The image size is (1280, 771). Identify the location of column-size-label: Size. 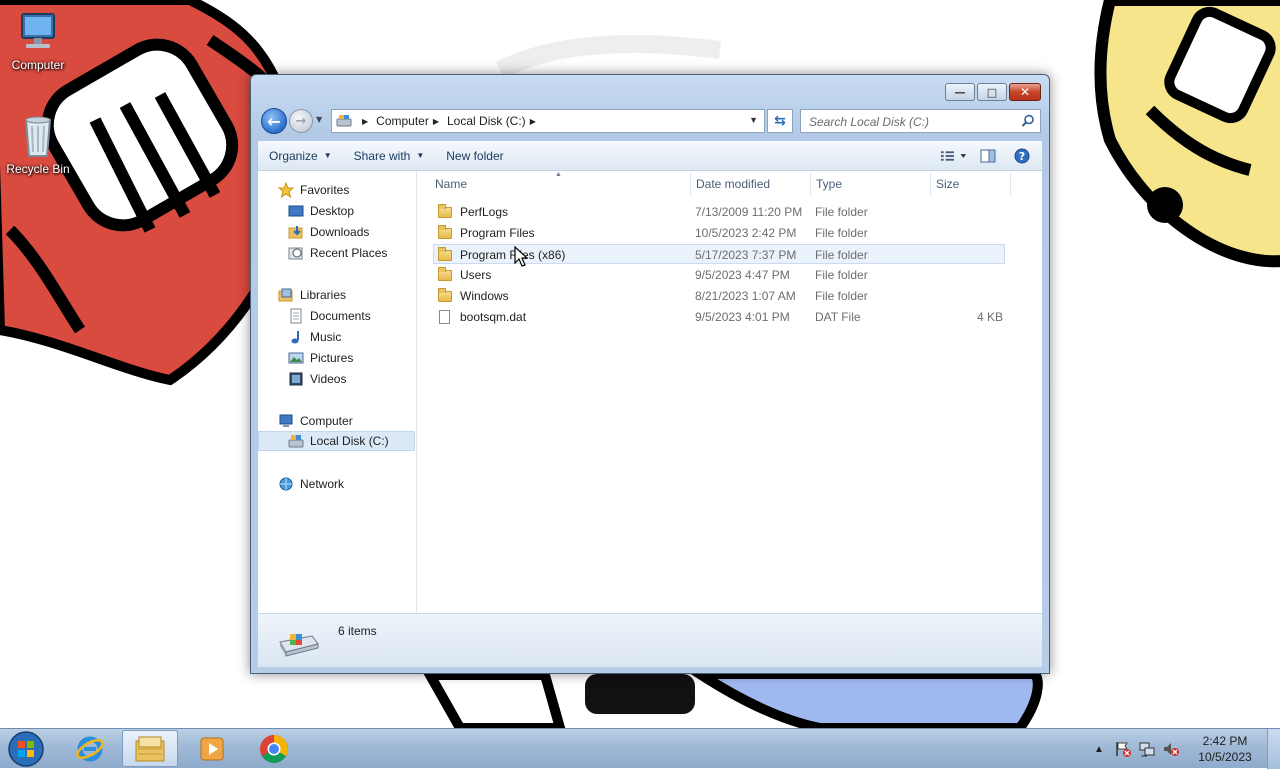
(948, 184).